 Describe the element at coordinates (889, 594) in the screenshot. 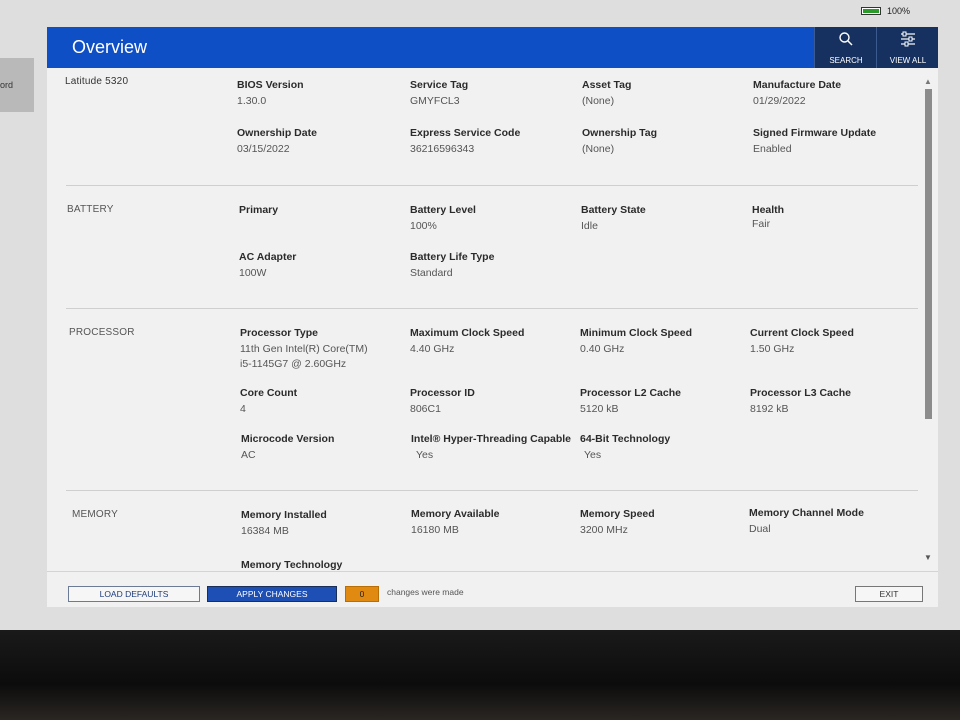

I see `exit-button: EXIT` at that location.